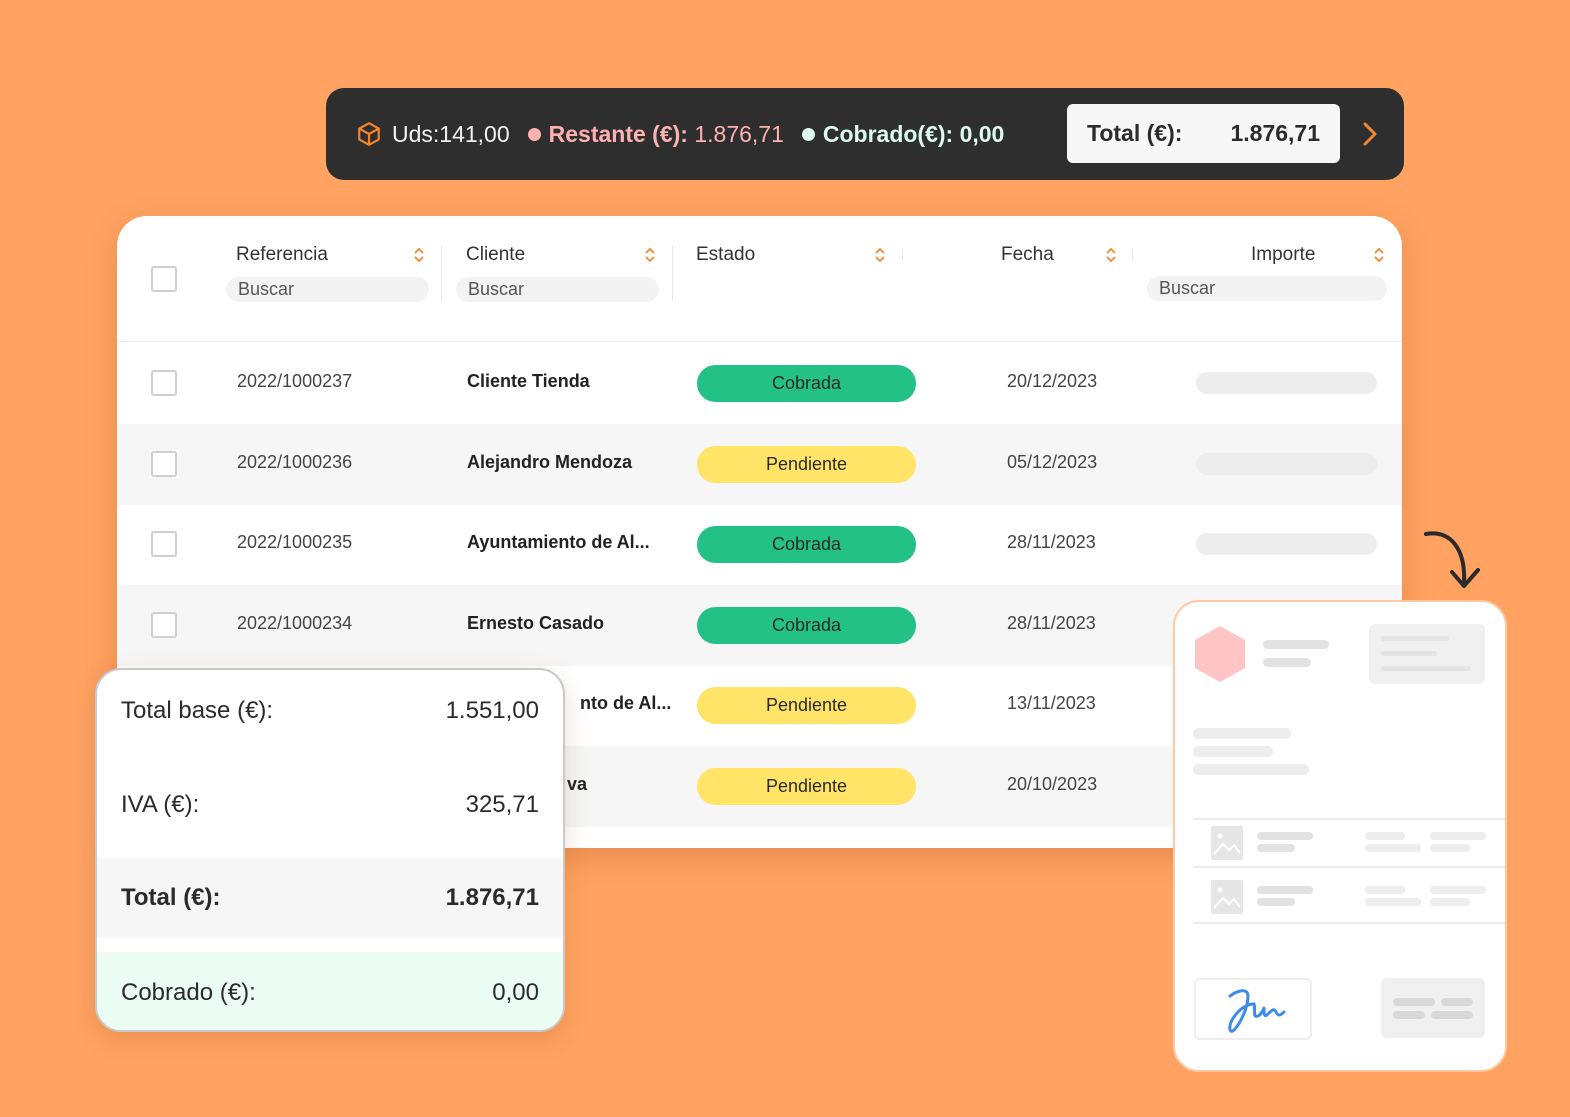  I want to click on row-client: va, so click(577, 784).